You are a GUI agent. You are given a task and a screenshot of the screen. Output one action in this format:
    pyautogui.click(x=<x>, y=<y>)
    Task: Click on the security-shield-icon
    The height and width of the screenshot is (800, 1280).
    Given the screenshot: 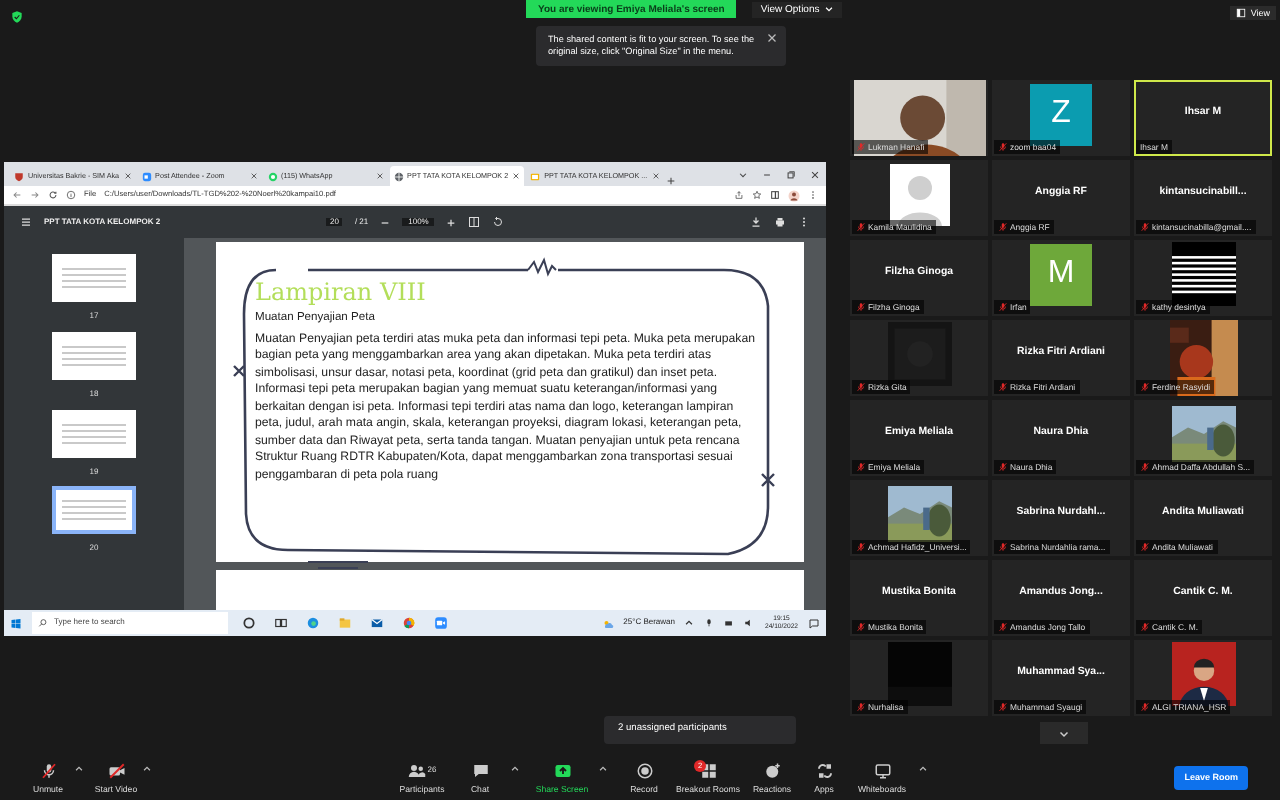 What is the action you would take?
    pyautogui.click(x=17, y=17)
    